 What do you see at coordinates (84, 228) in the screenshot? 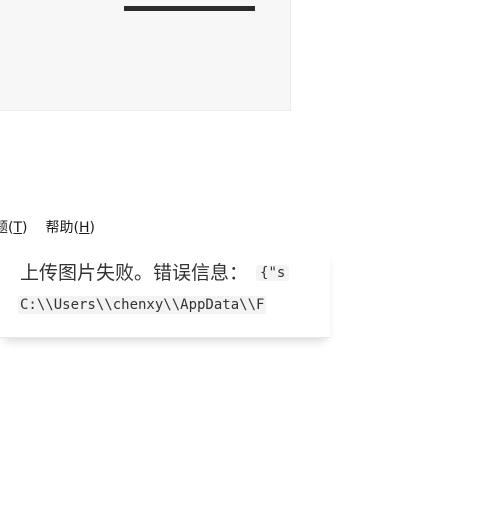
I see `menu-item-help-mnemonic: H` at bounding box center [84, 228].